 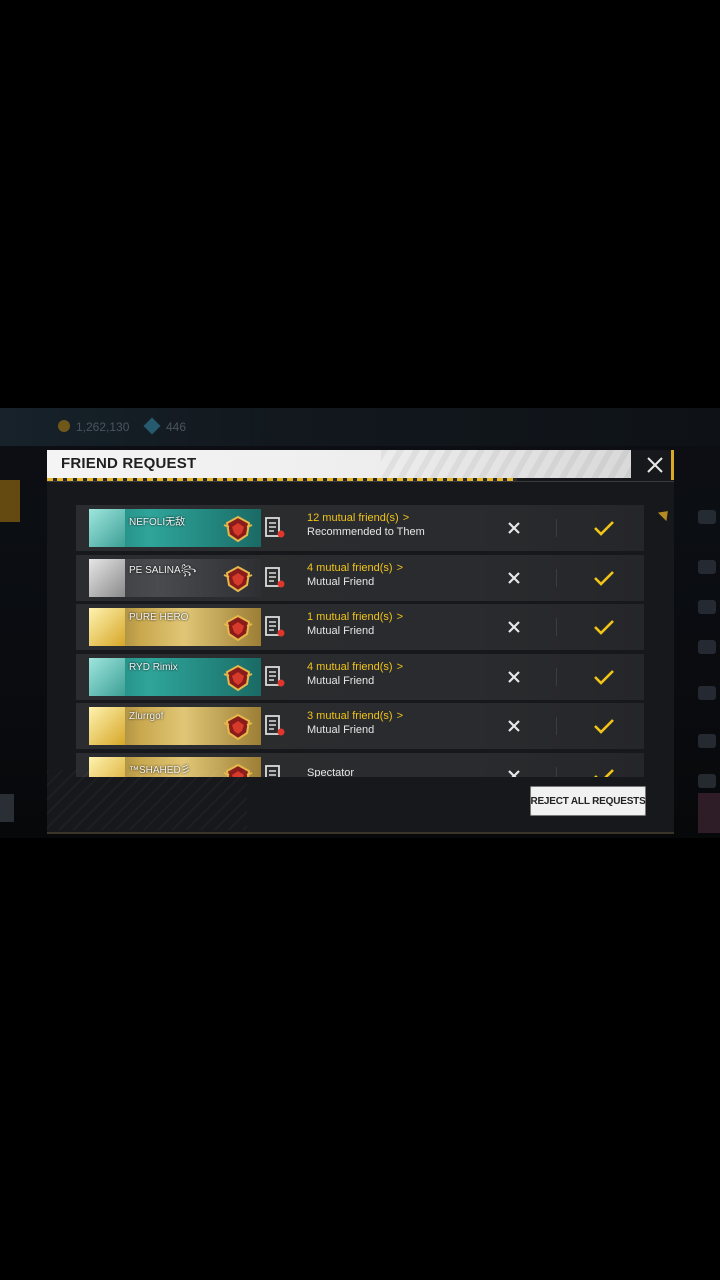 What do you see at coordinates (103, 427) in the screenshot?
I see `coin-count: 1,262,130` at bounding box center [103, 427].